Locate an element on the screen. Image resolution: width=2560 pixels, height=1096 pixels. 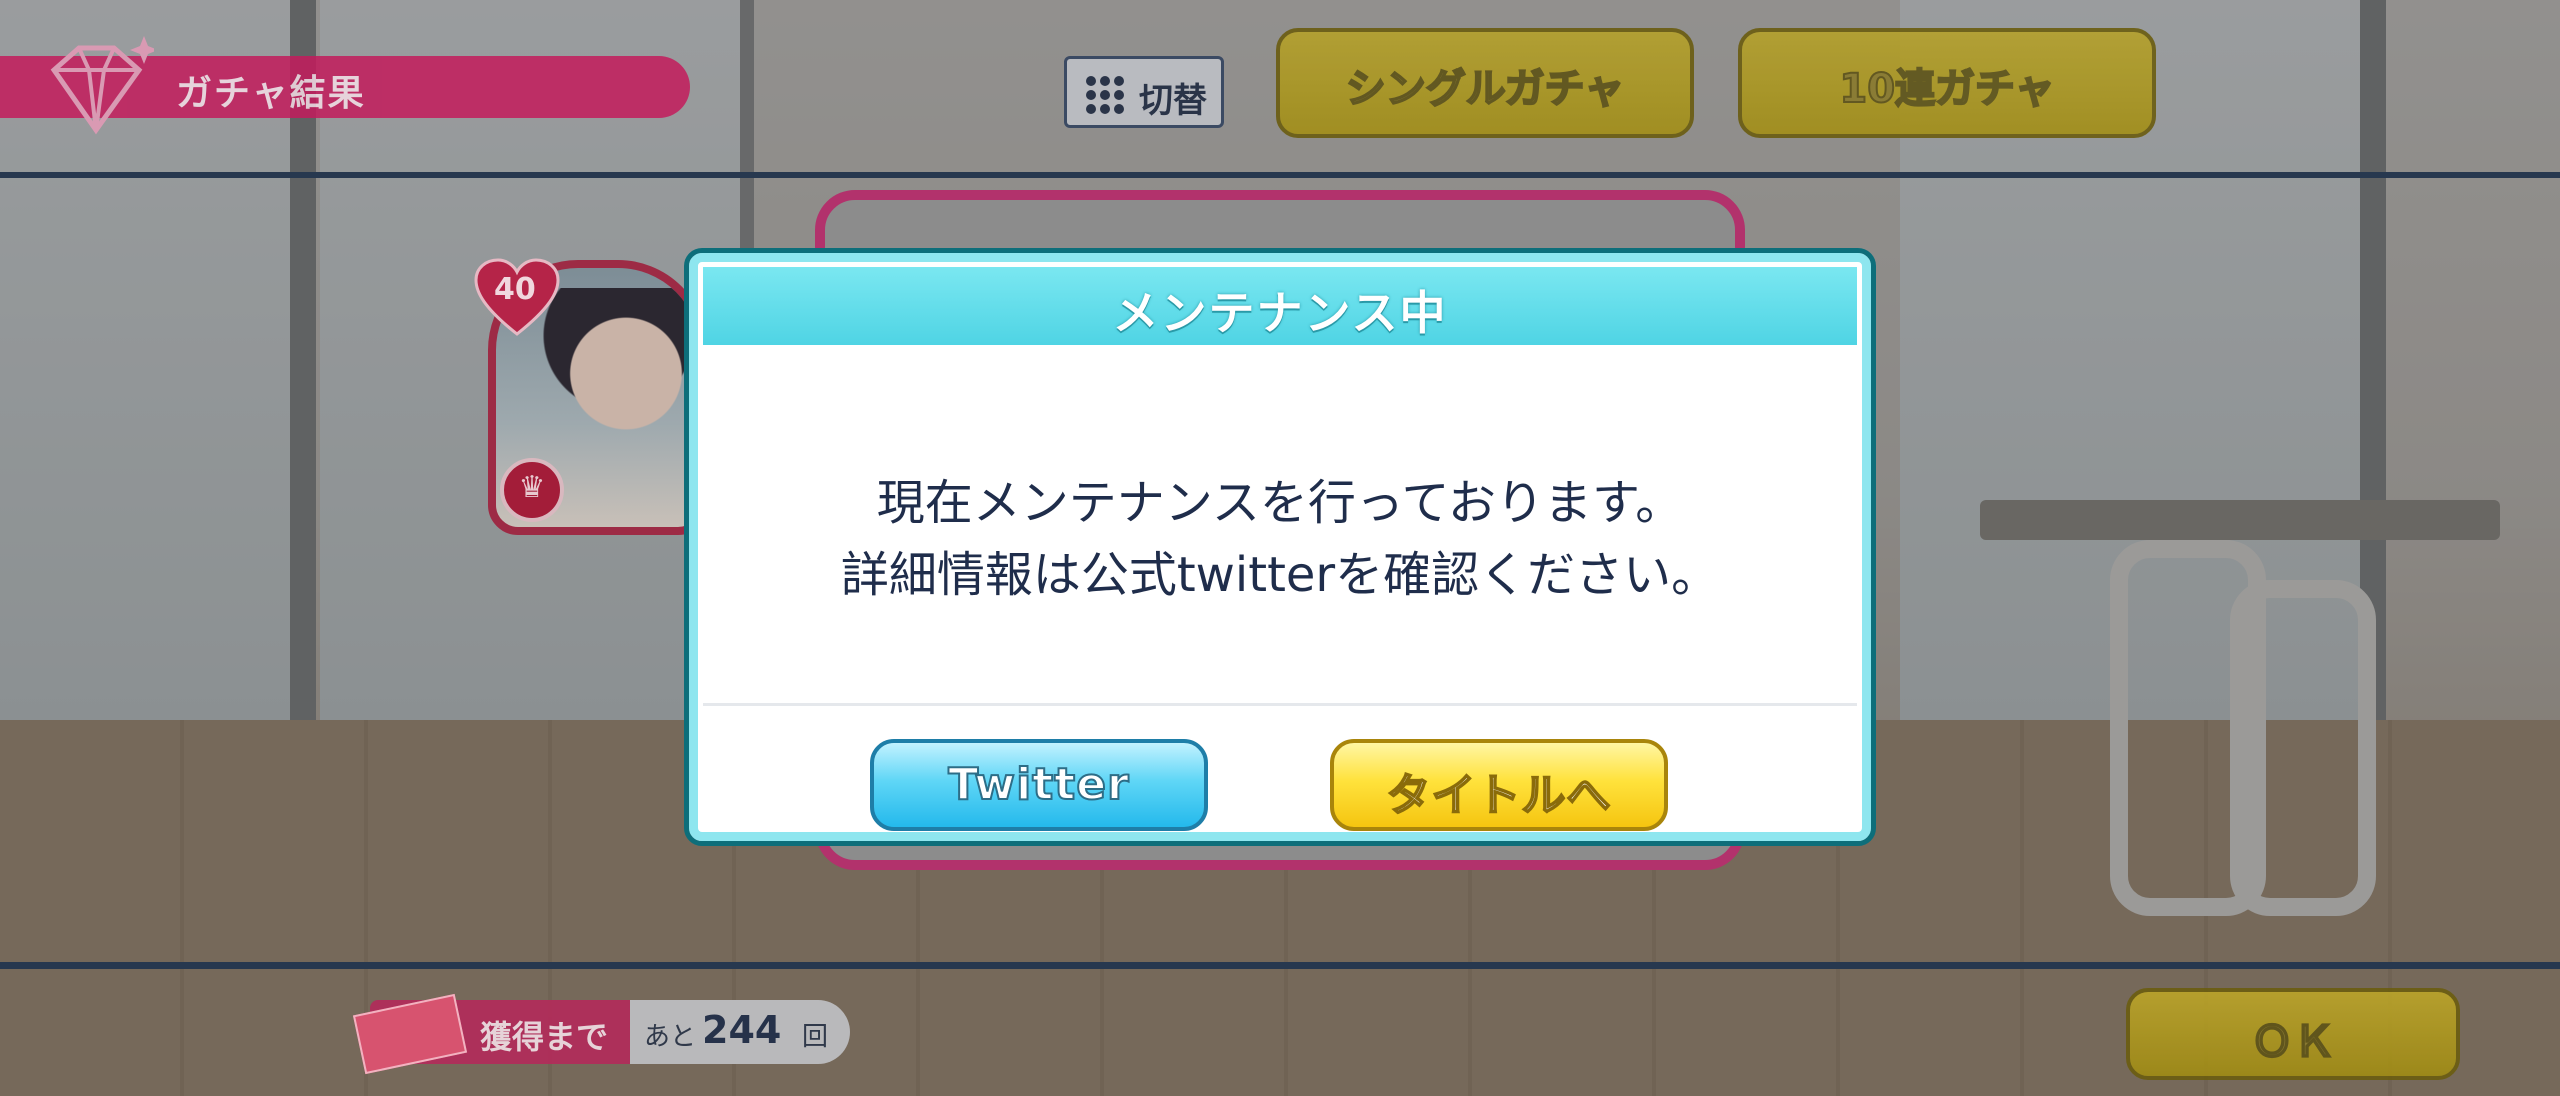
dialog-message-line2: 詳細情報は公式twitterを確認ください。 is located at coordinates (1280, 575).